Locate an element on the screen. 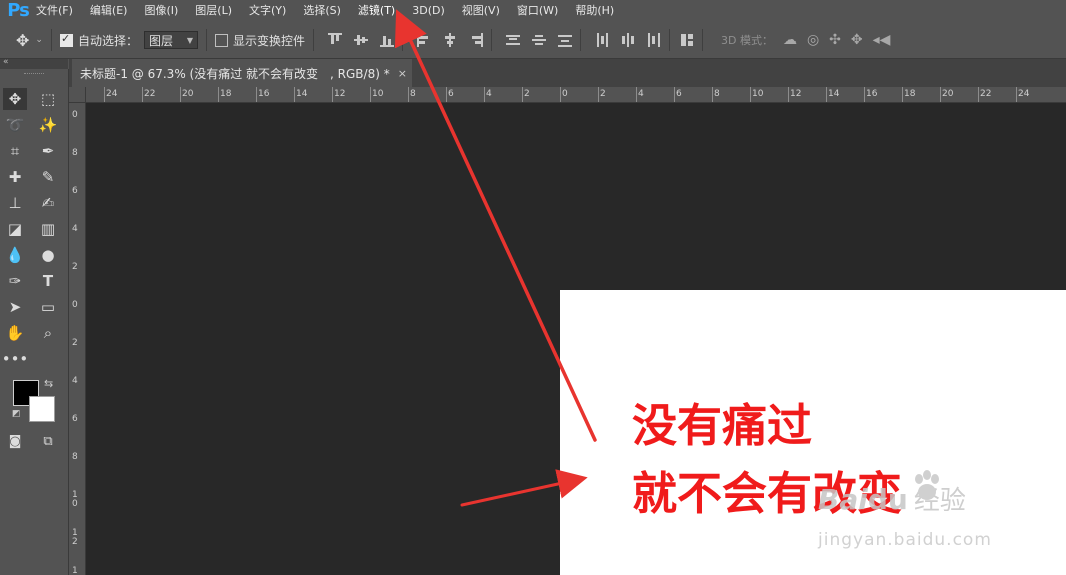  distribute-top-icon is located at coordinates (512, 40).